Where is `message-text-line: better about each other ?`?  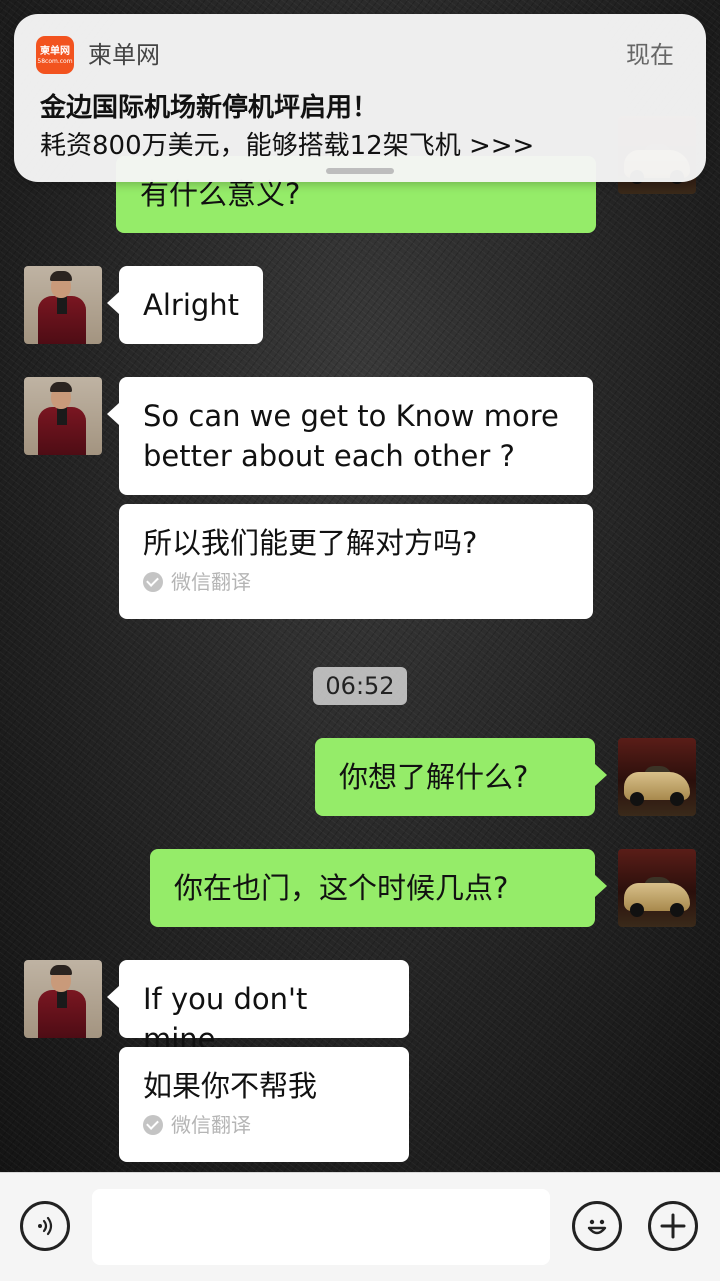
message-text-line: better about each other ? is located at coordinates (329, 456).